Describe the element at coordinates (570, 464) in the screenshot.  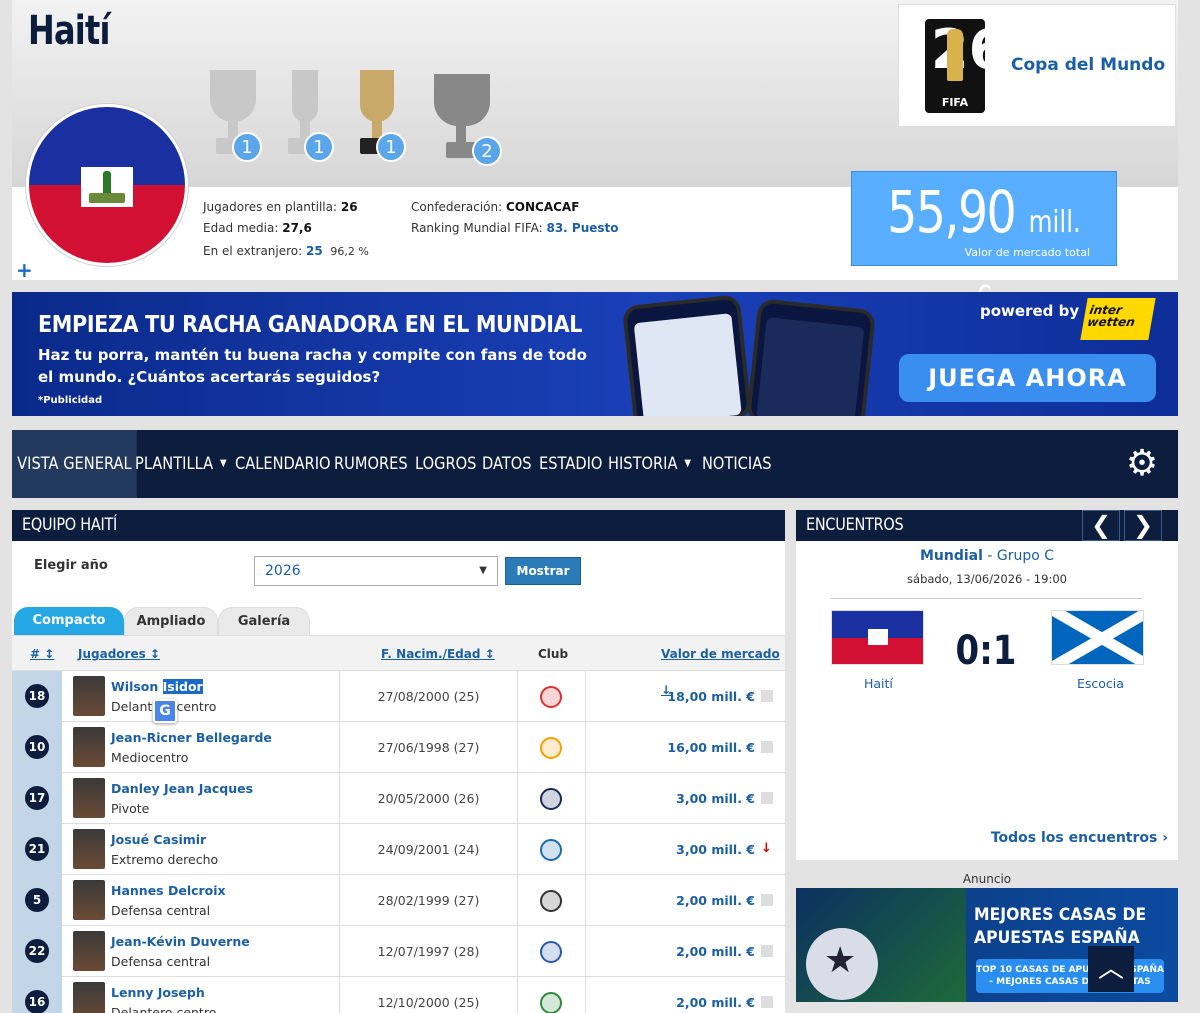
I see `nav-estadio: ESTADIO` at that location.